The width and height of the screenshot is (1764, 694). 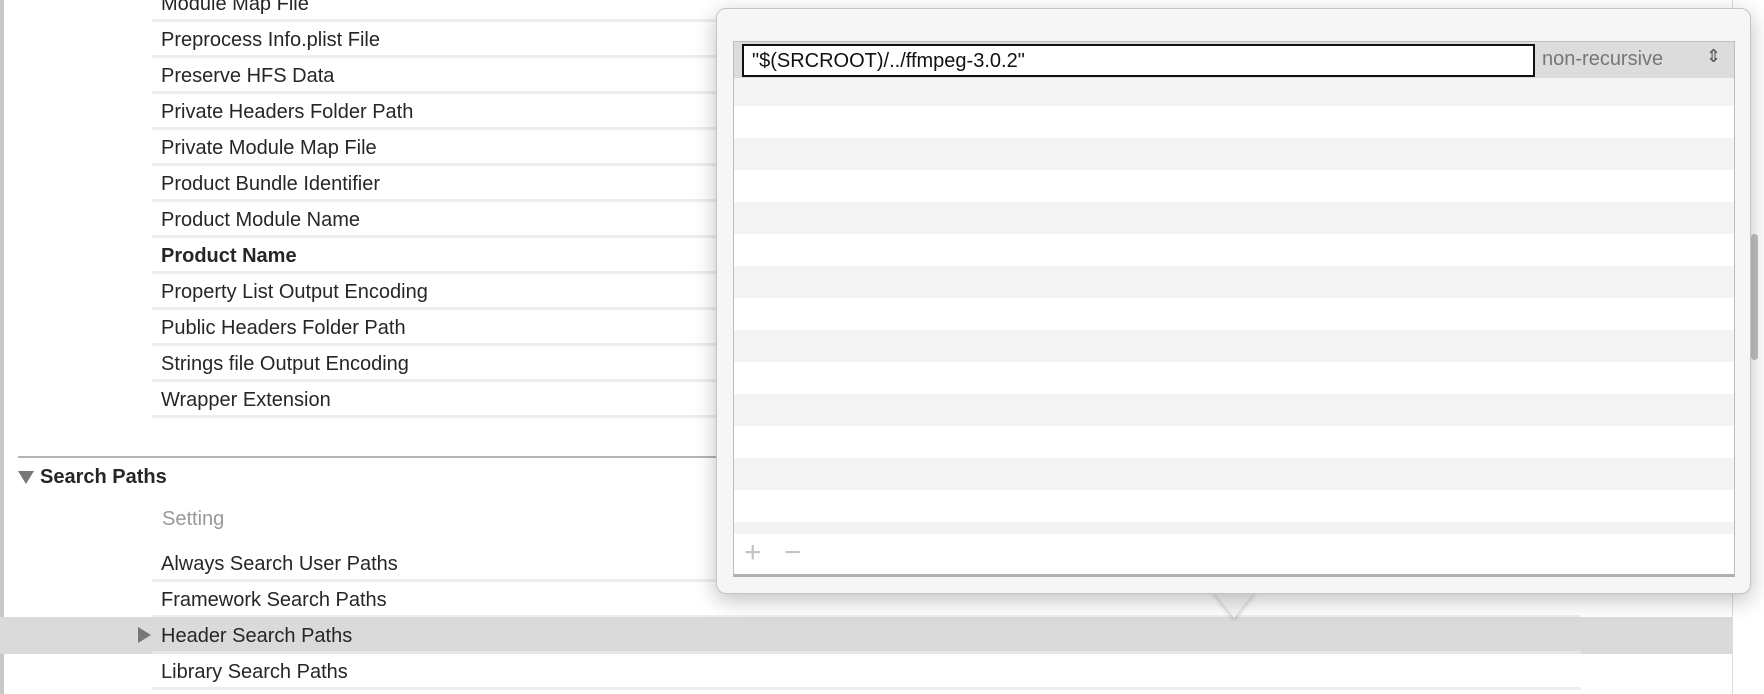 What do you see at coordinates (271, 184) in the screenshot?
I see `setting-label: Product Bundle Identifier` at bounding box center [271, 184].